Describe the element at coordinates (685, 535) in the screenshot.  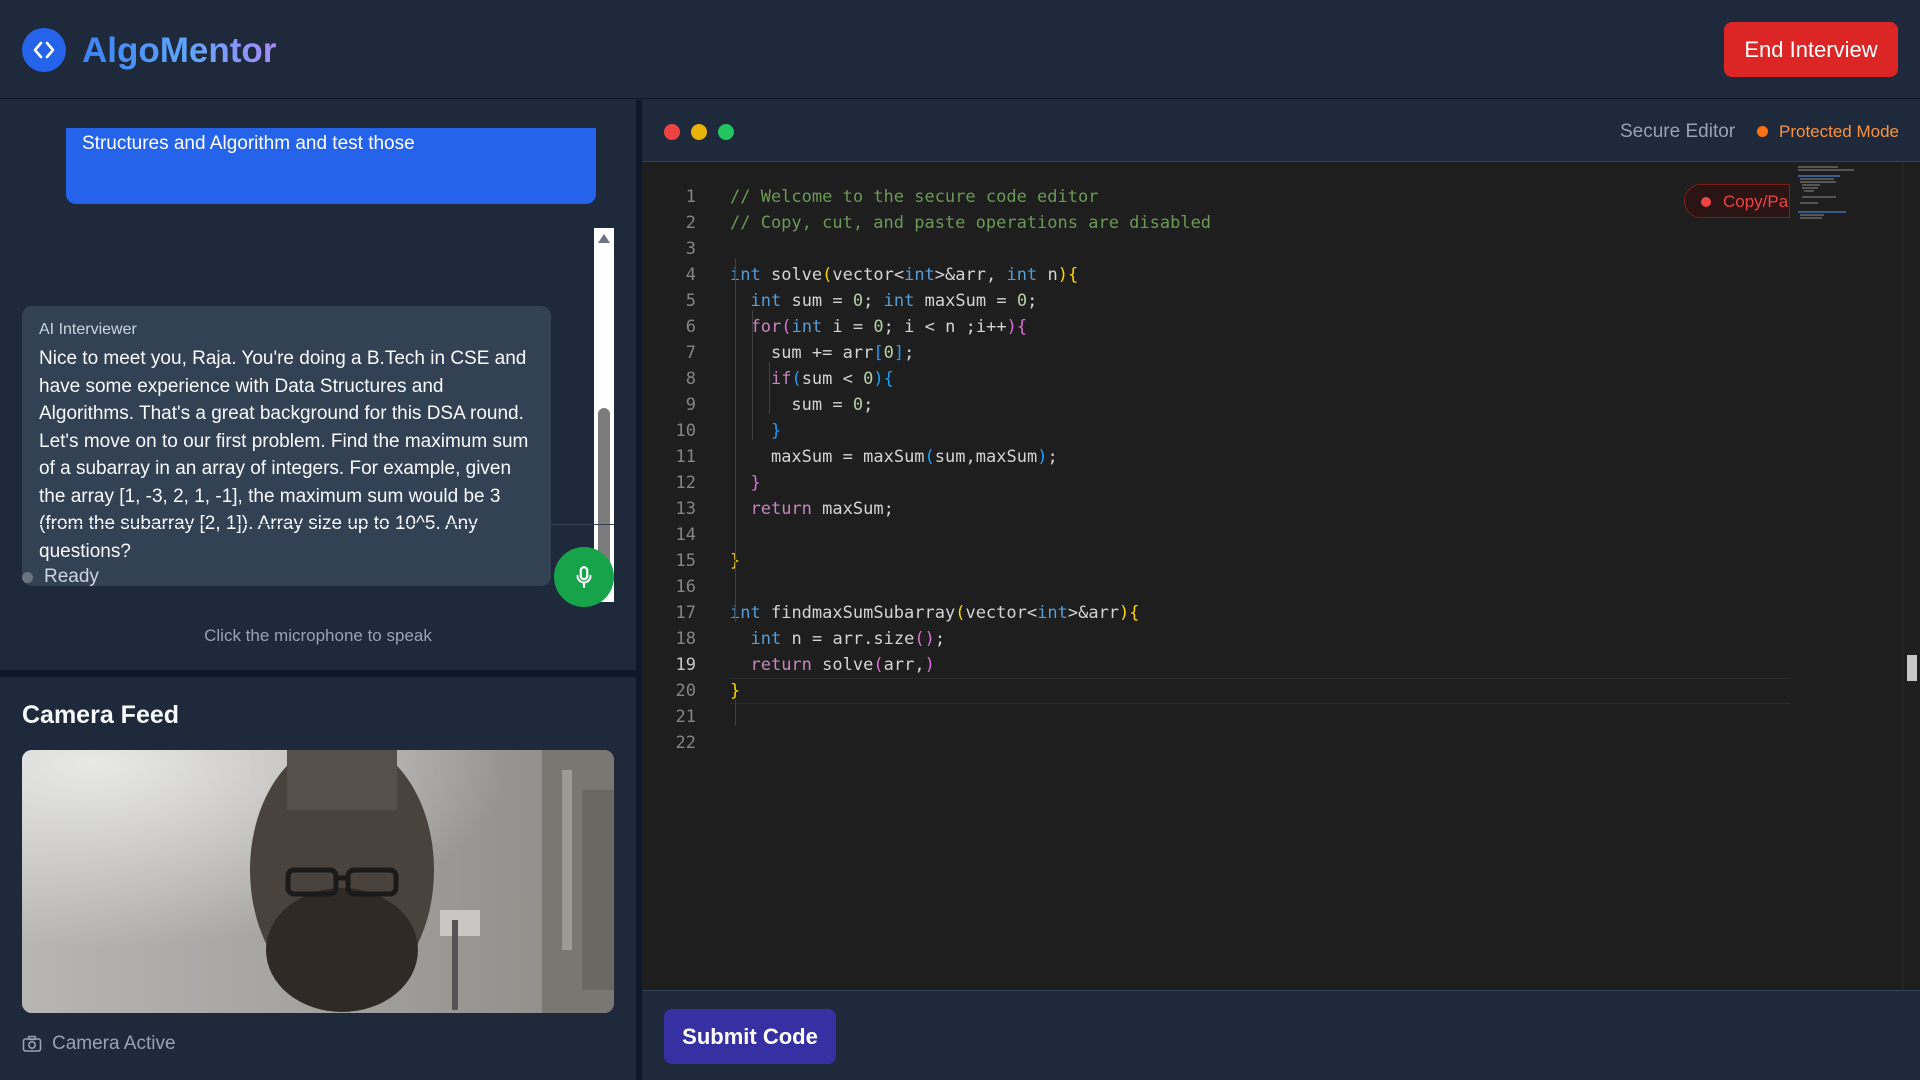
I see `line-number: 14` at that location.